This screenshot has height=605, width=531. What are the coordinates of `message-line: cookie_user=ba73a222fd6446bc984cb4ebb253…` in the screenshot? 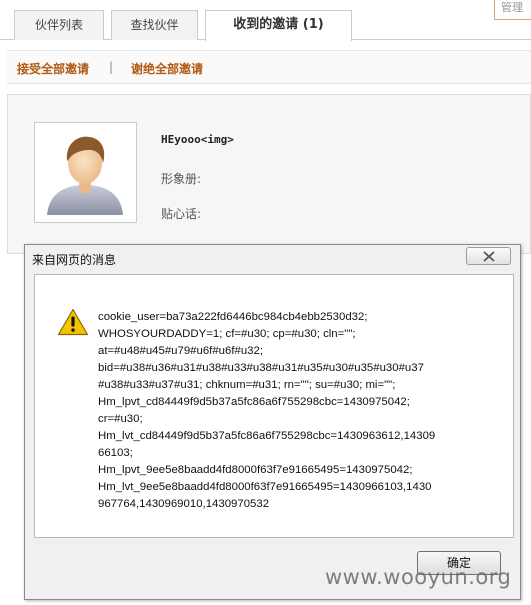 It's located at (233, 317).